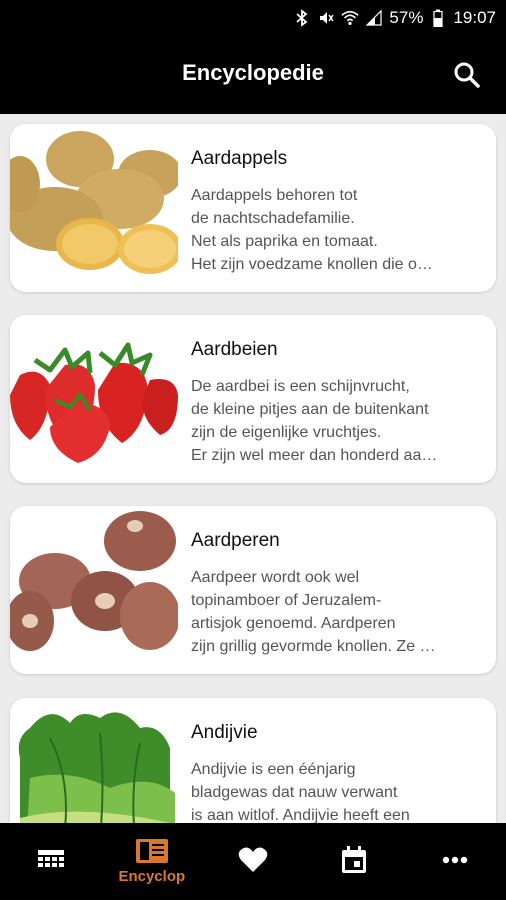 The height and width of the screenshot is (900, 506). What do you see at coordinates (94, 760) in the screenshot?
I see `endive-image` at bounding box center [94, 760].